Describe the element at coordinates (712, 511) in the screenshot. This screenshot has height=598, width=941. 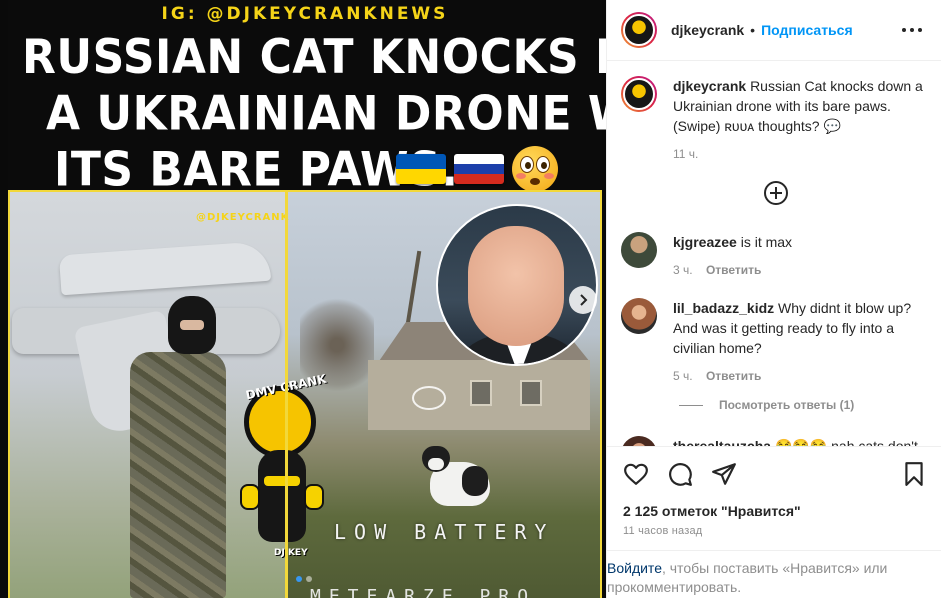
I see `likes-count: 2 125 отметок "Нравится"` at that location.